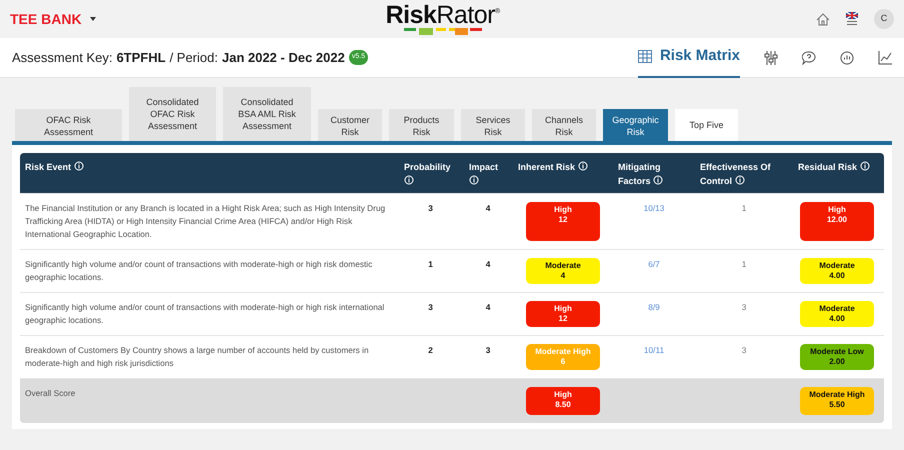 This screenshot has width=904, height=450. Describe the element at coordinates (50, 393) in the screenshot. I see `overall-score-label: Overall Score` at that location.